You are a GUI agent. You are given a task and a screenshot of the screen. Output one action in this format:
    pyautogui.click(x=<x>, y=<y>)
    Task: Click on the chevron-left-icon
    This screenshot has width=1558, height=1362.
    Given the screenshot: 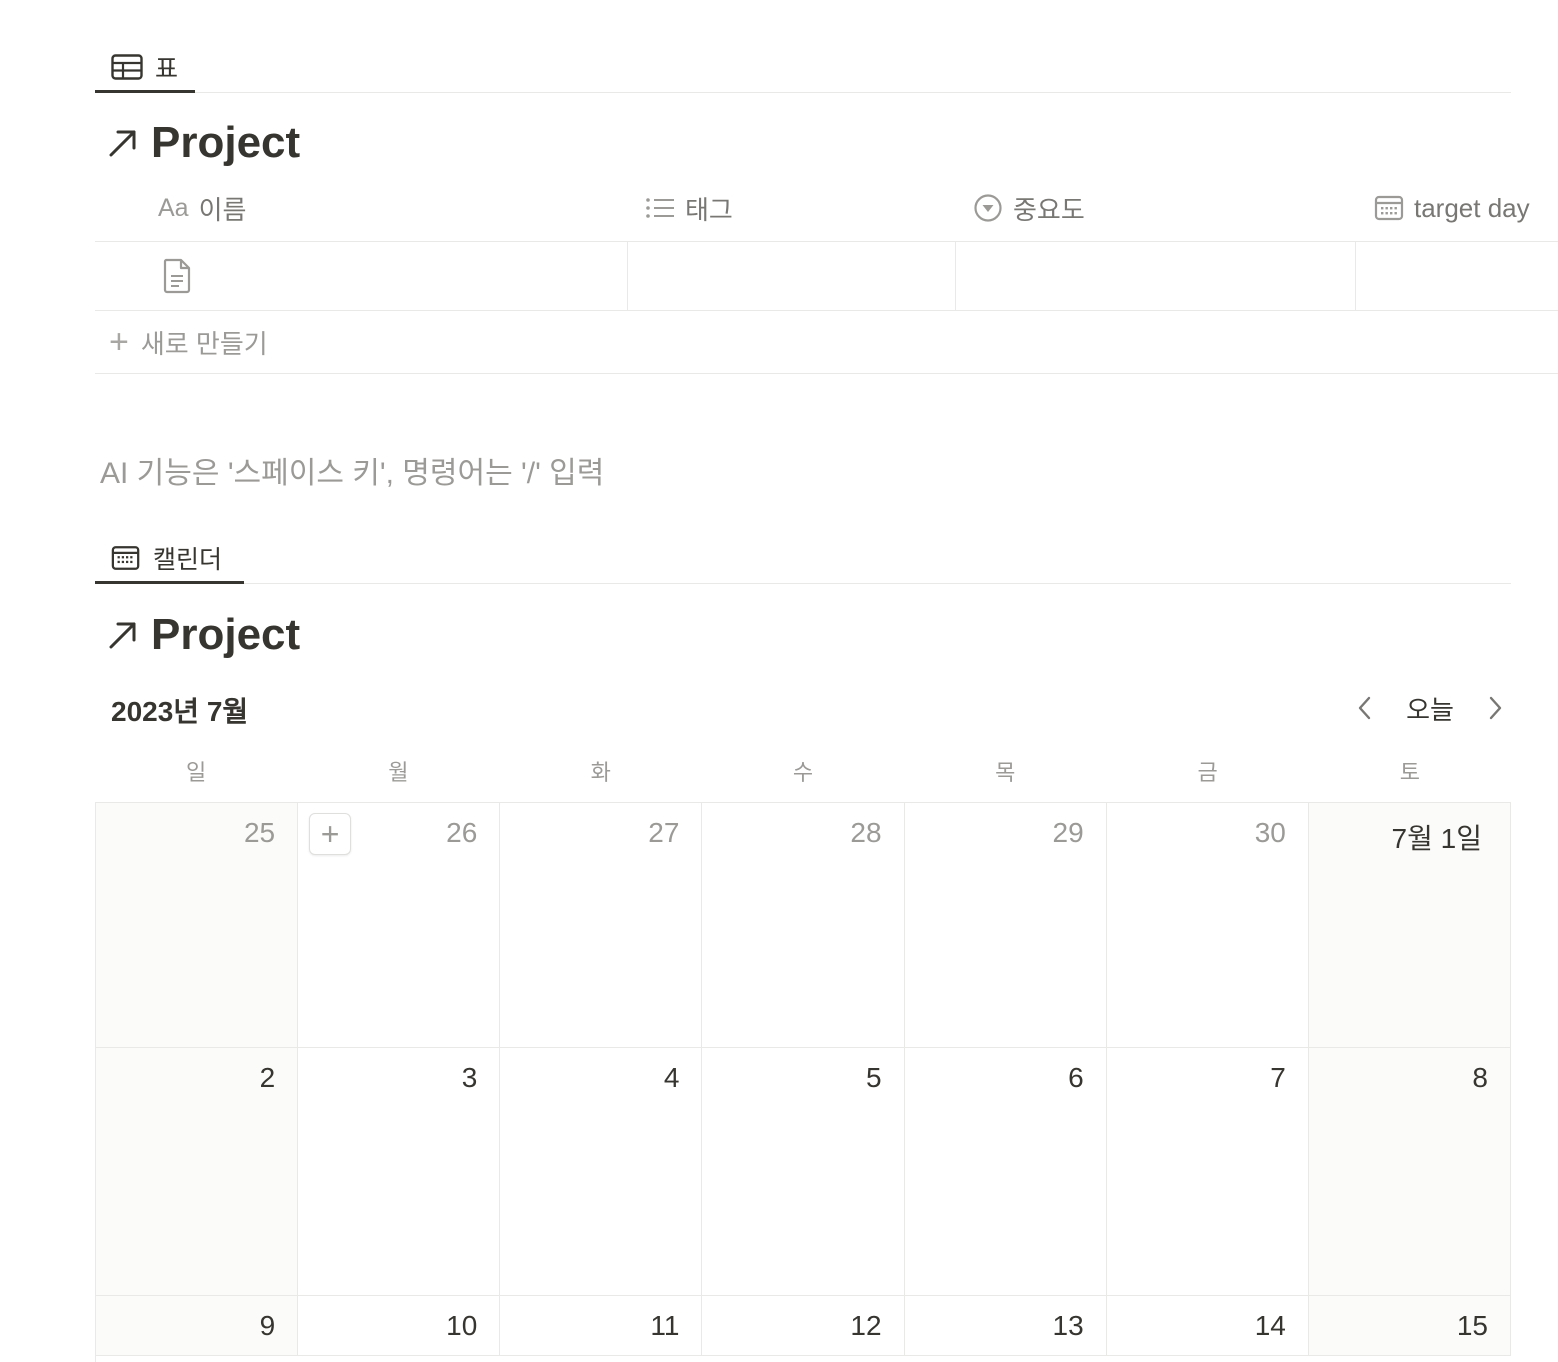 What is the action you would take?
    pyautogui.click(x=1365, y=708)
    